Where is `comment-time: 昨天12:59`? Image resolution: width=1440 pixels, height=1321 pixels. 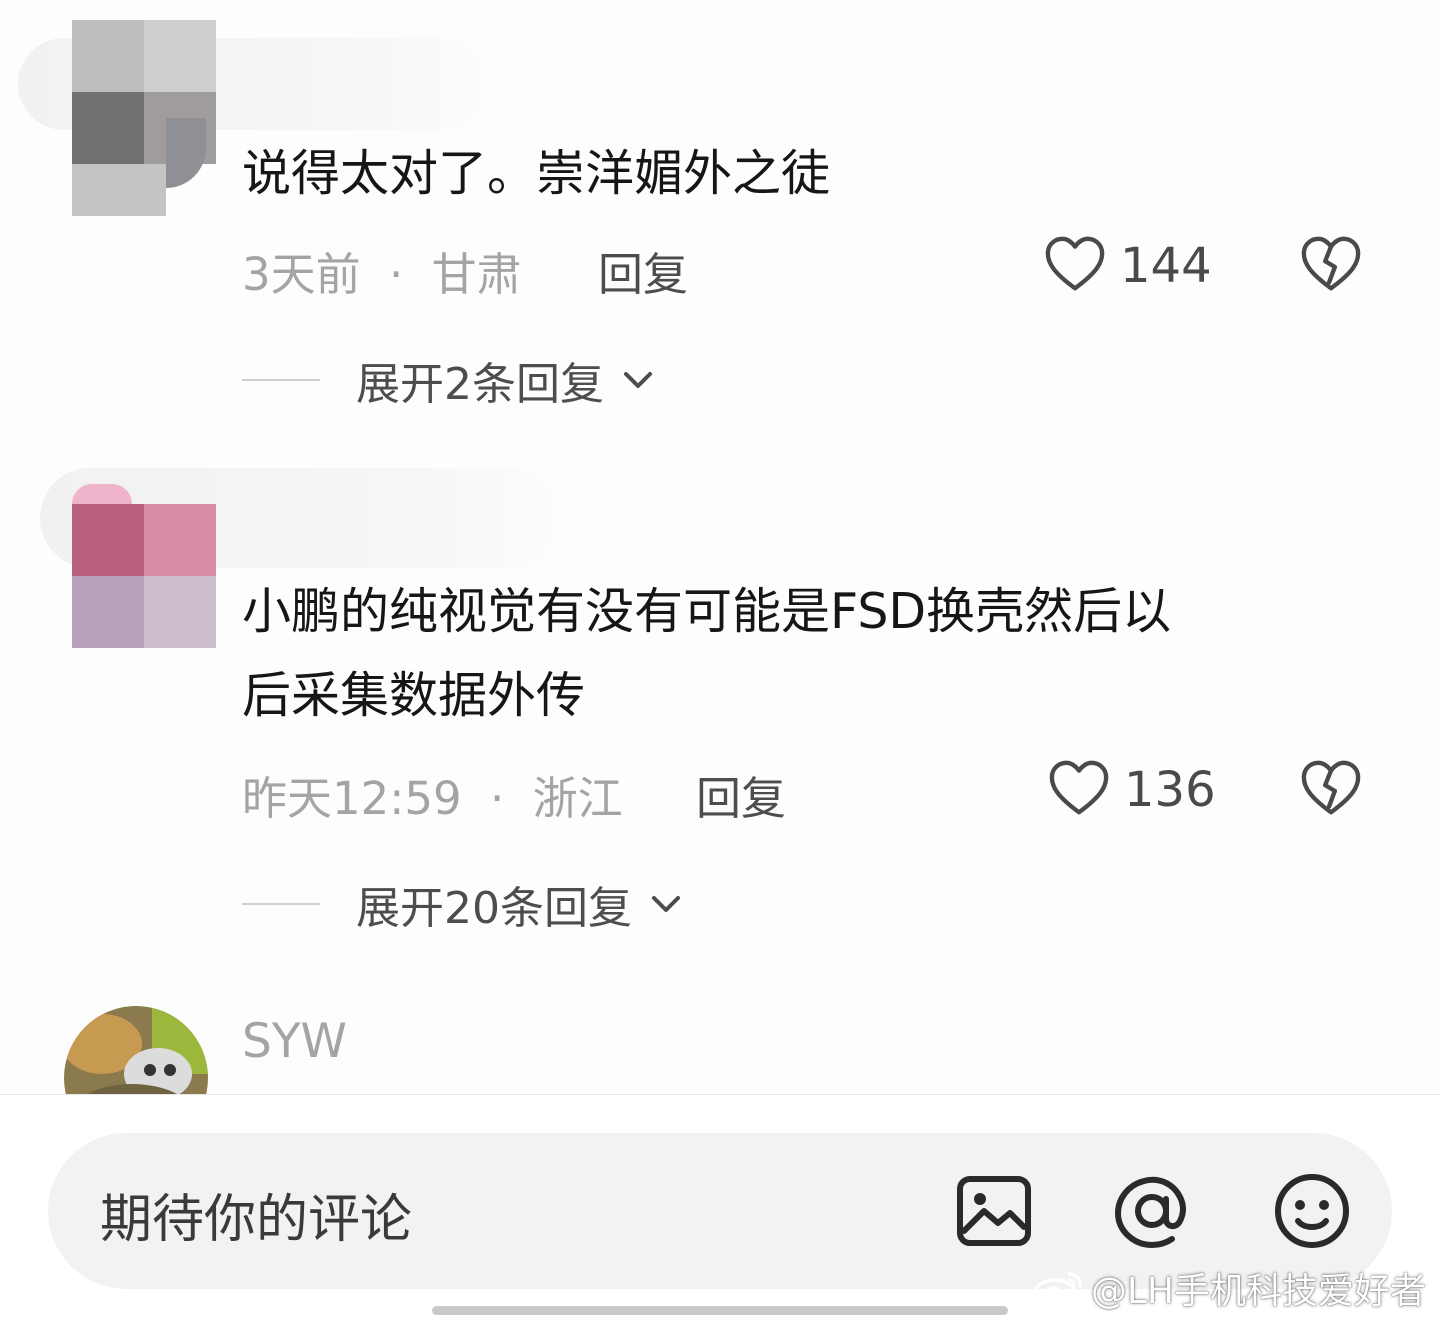
comment-time: 昨天12:59 is located at coordinates (352, 798).